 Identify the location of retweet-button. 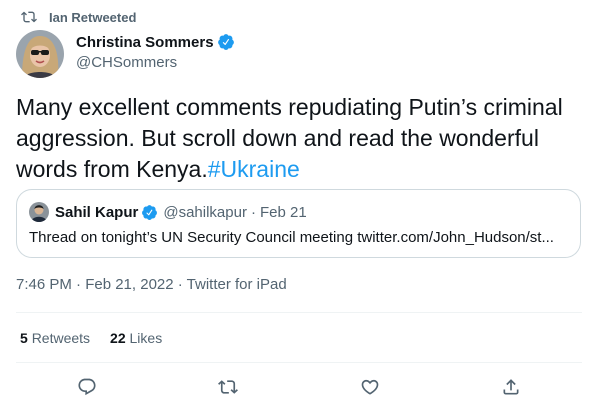
(228, 387).